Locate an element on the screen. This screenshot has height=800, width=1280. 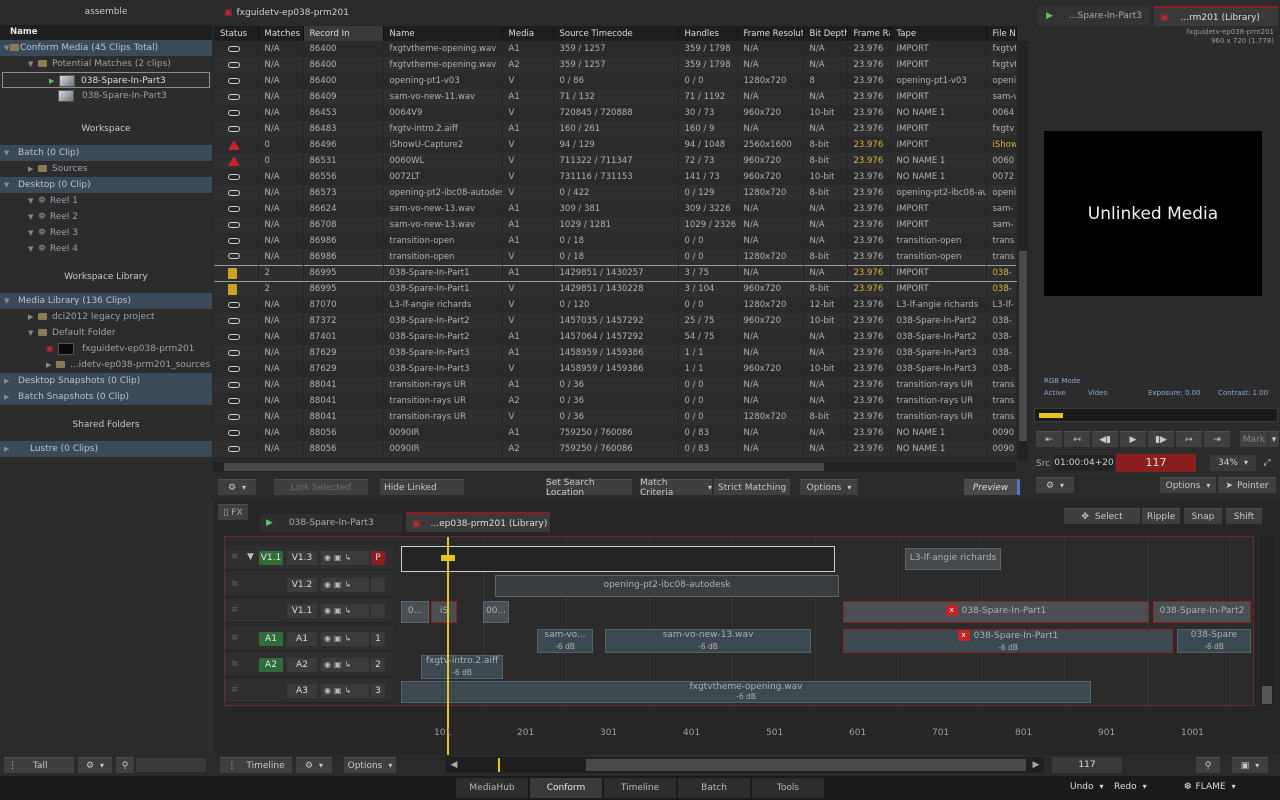
track-header: ≡ V1.1 ◉▣↳ is located at coordinates (309, 611).